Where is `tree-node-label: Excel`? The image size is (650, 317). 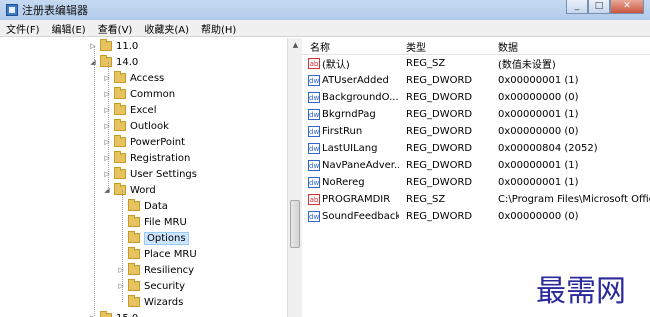 tree-node-label: Excel is located at coordinates (143, 110).